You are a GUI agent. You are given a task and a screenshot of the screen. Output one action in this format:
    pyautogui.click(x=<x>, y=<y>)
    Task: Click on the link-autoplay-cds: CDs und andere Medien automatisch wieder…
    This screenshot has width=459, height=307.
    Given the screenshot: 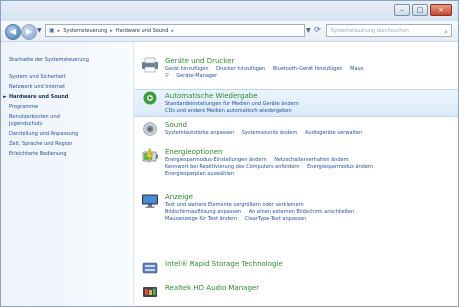 What is the action you would take?
    pyautogui.click(x=228, y=111)
    